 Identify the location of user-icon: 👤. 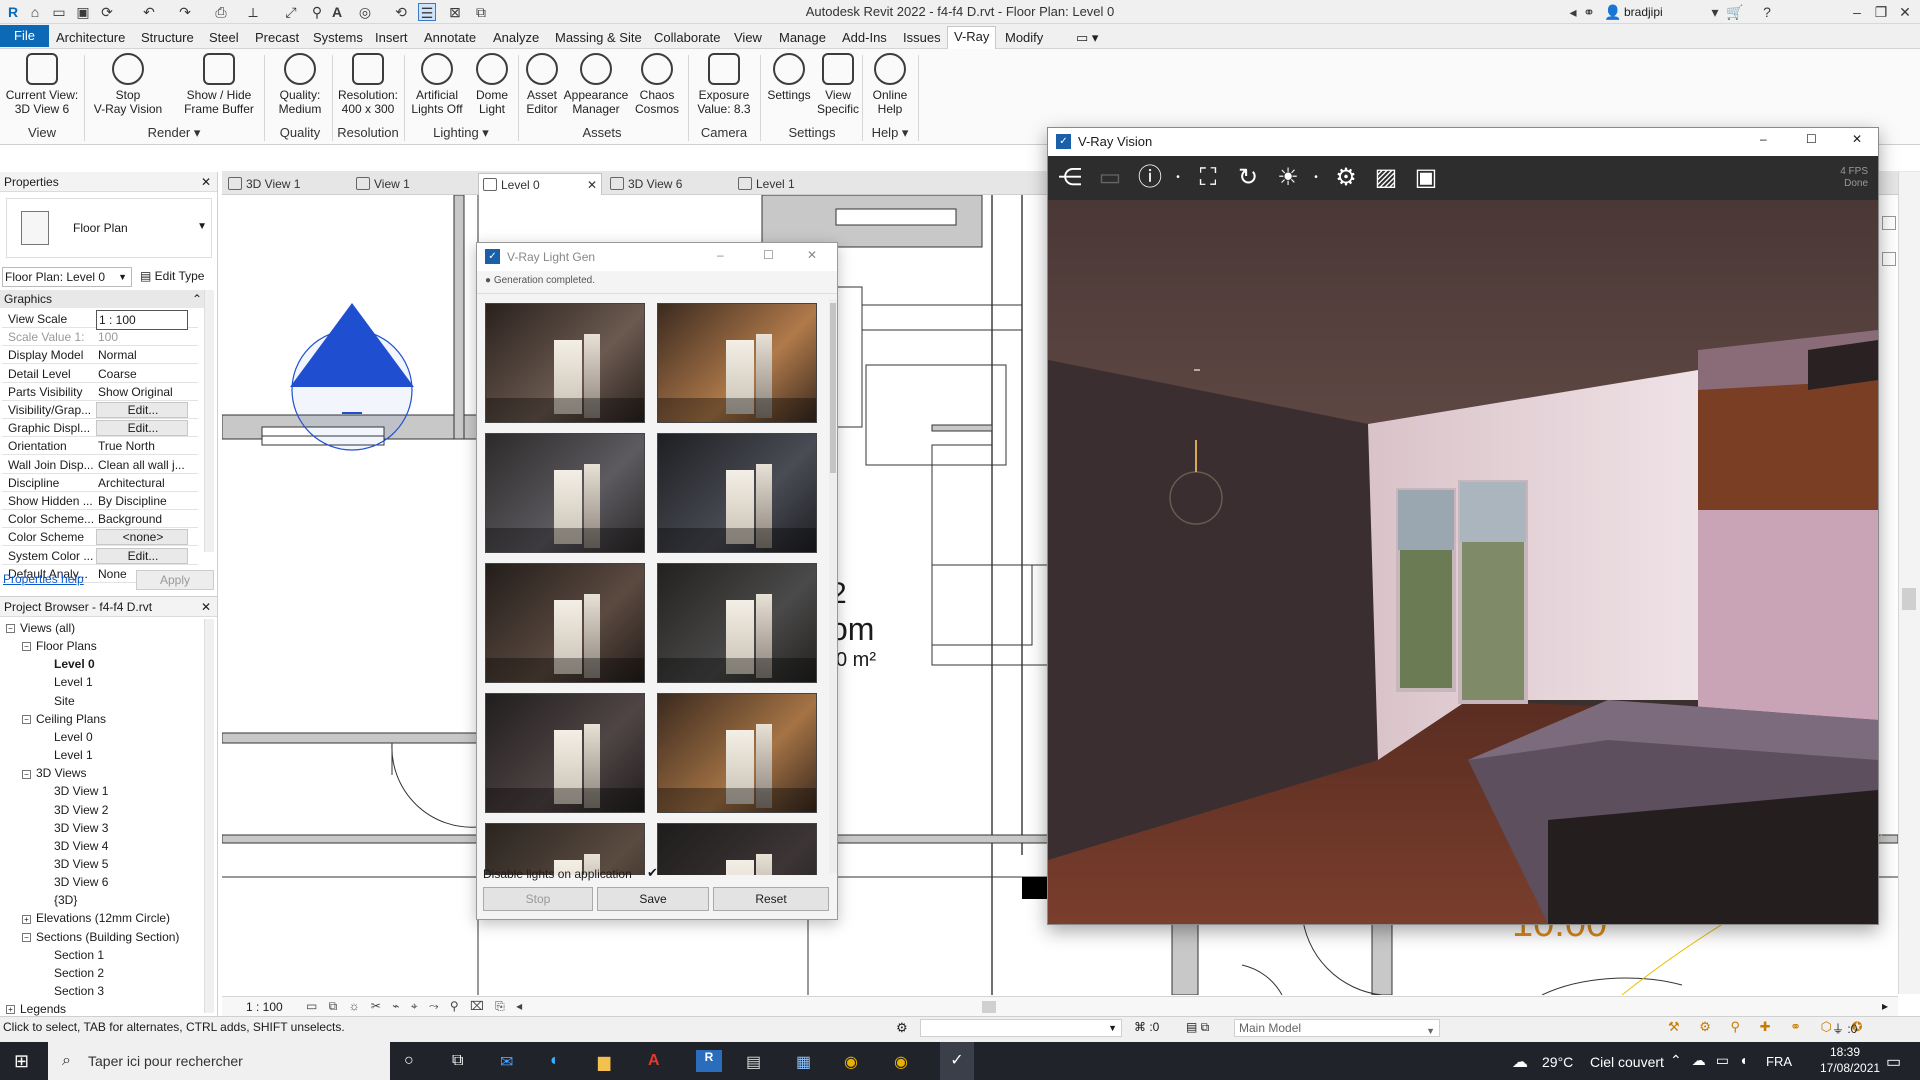
(1613, 12).